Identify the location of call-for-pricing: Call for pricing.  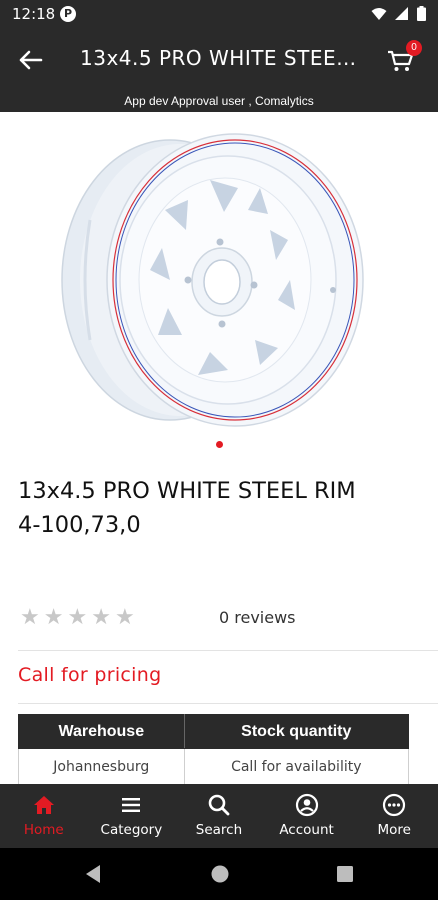
(90, 675).